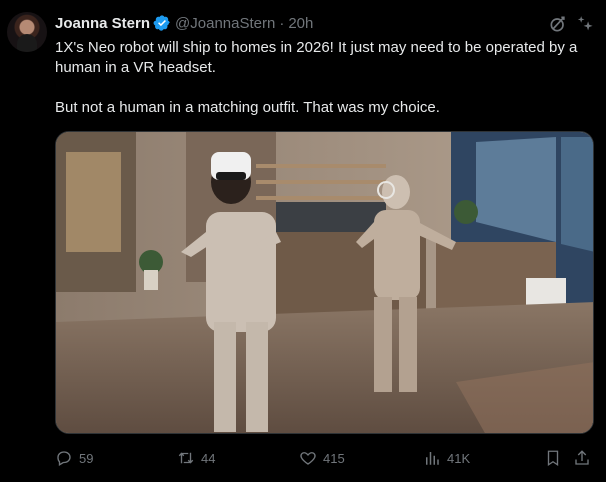  I want to click on reply-count: 59, so click(86, 458).